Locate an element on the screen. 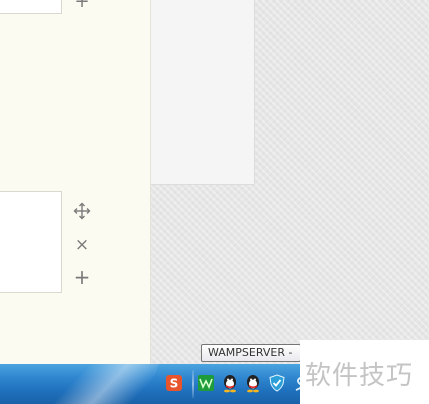 This screenshot has width=429, height=404. close-icon: × is located at coordinates (82, 244).